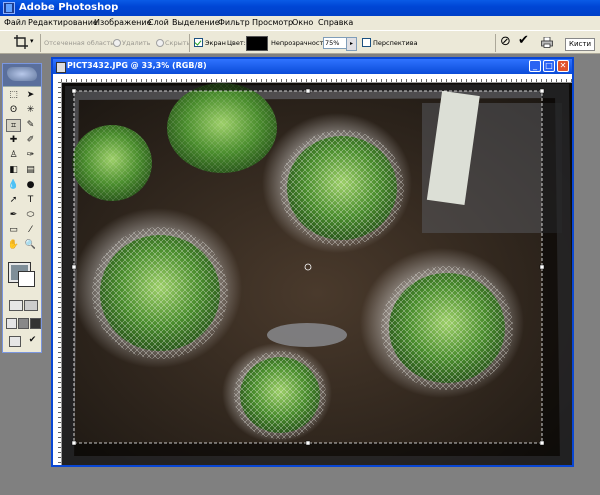 The image size is (600, 495). What do you see at coordinates (30, 215) in the screenshot?
I see `shape-tool-icon: ⬭` at bounding box center [30, 215].